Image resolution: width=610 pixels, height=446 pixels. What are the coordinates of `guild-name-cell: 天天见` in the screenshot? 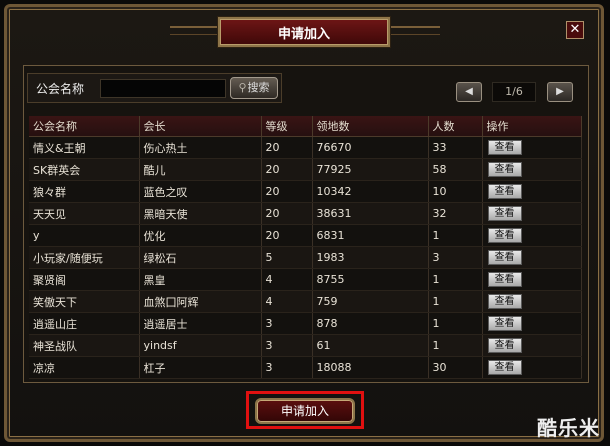 It's located at (84, 213).